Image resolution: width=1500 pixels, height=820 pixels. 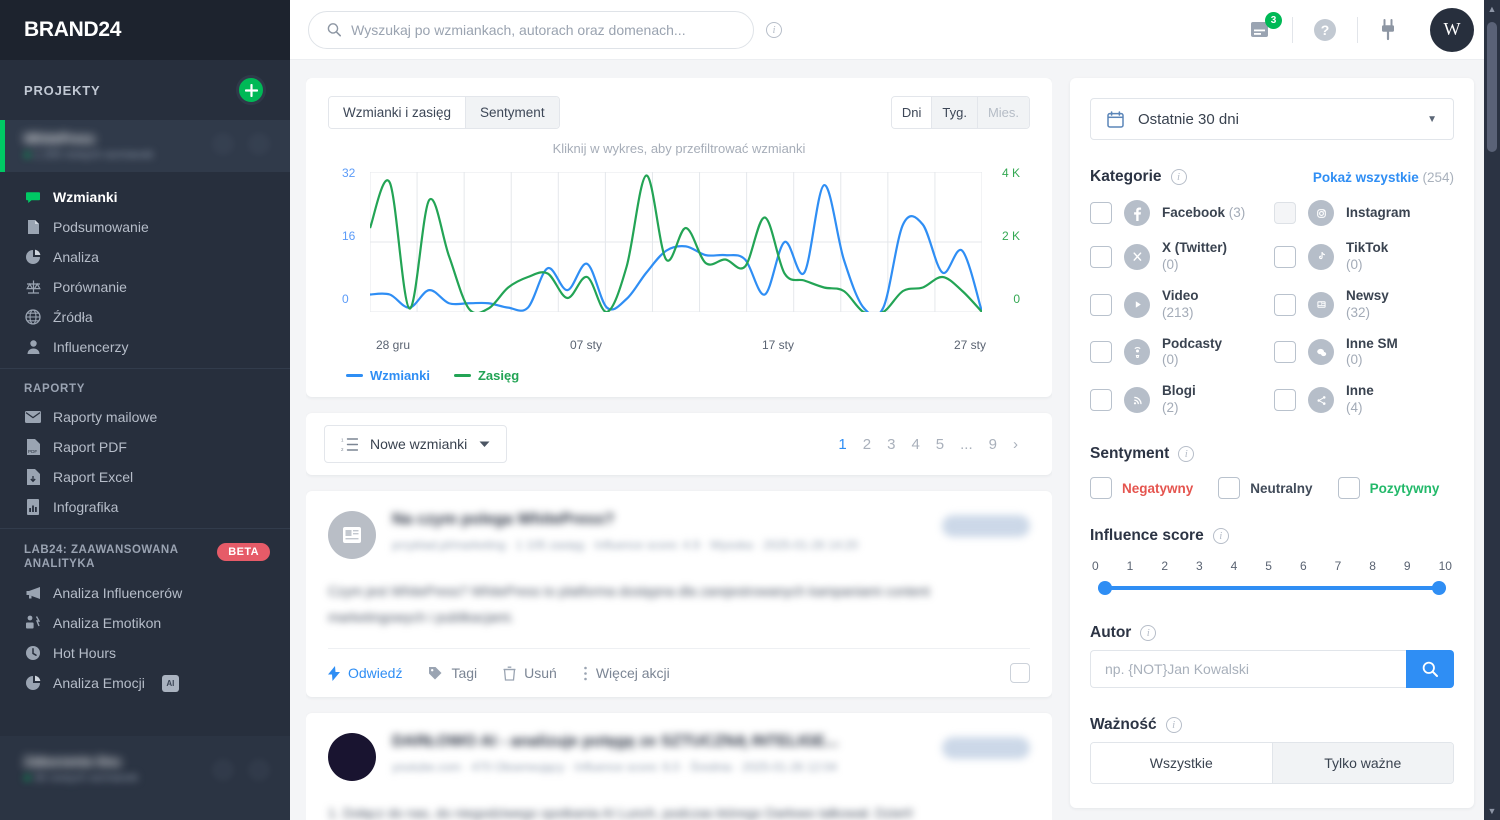 I want to click on range-tyg: Tyg., so click(x=955, y=112).